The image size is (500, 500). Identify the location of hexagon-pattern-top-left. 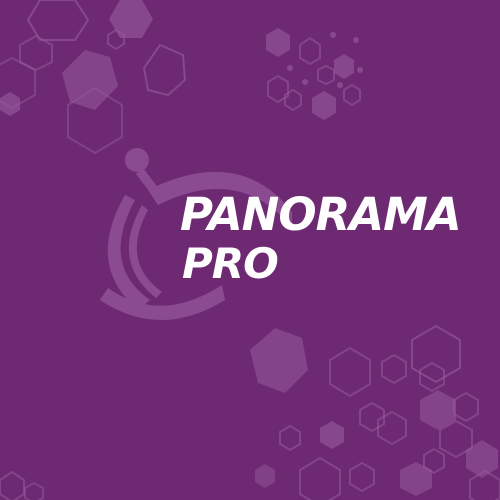
(93, 77).